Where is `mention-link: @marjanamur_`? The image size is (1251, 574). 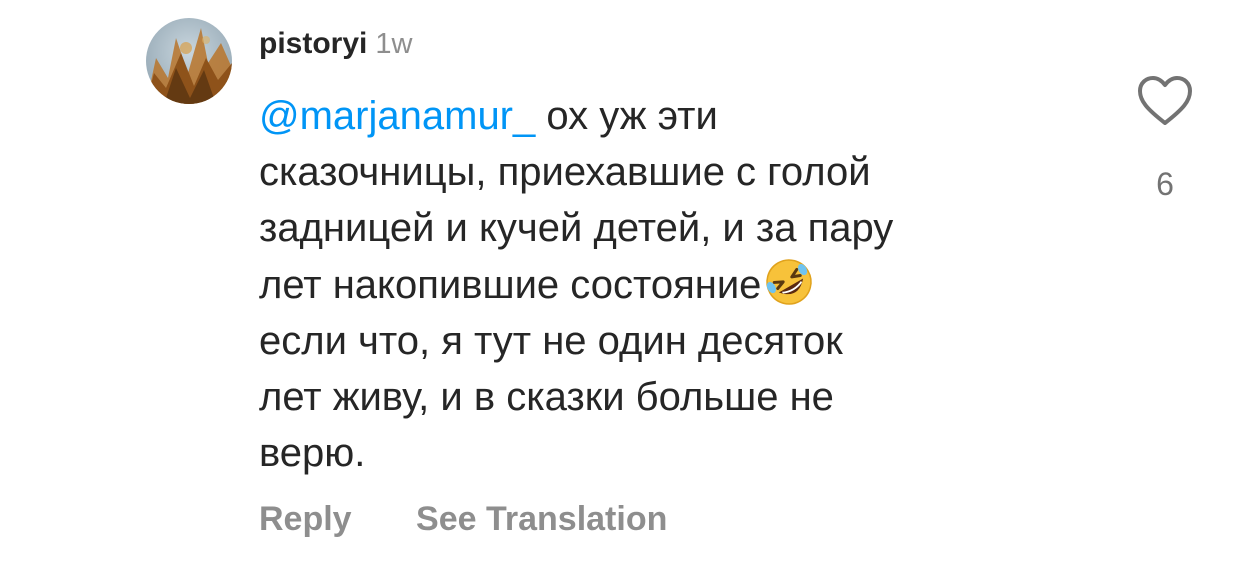 mention-link: @marjanamur_ is located at coordinates (397, 116).